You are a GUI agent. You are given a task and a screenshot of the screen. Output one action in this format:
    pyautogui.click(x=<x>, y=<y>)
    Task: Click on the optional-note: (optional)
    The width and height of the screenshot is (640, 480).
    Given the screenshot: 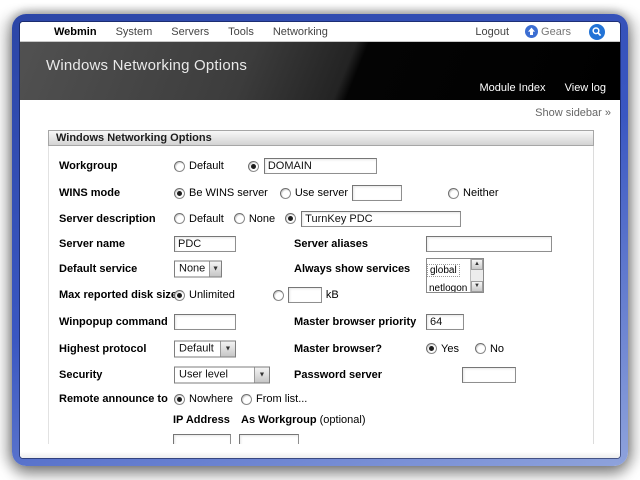 What is the action you would take?
    pyautogui.click(x=342, y=420)
    